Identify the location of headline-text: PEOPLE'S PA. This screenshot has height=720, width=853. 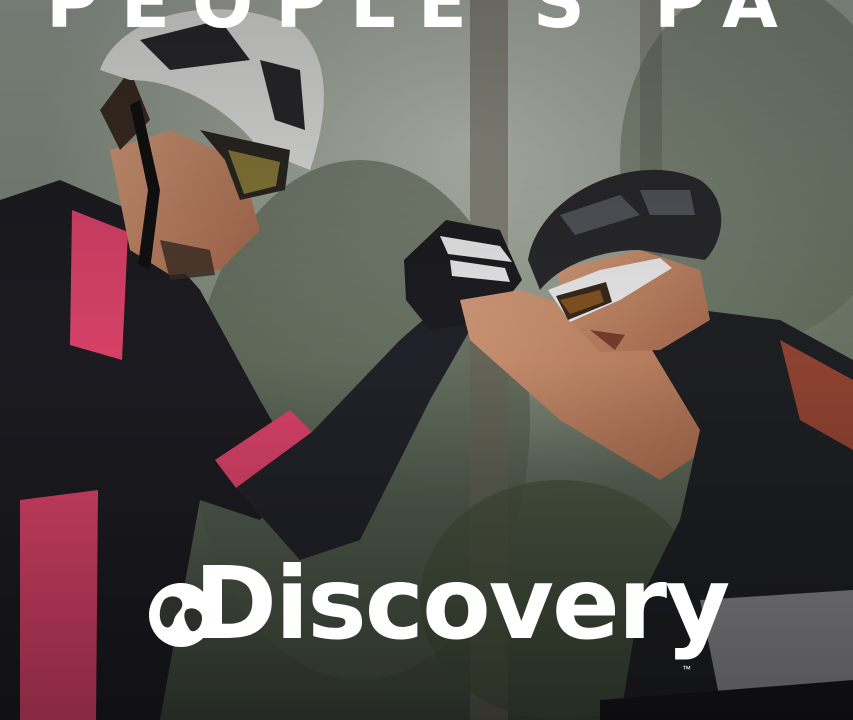
(423, 22).